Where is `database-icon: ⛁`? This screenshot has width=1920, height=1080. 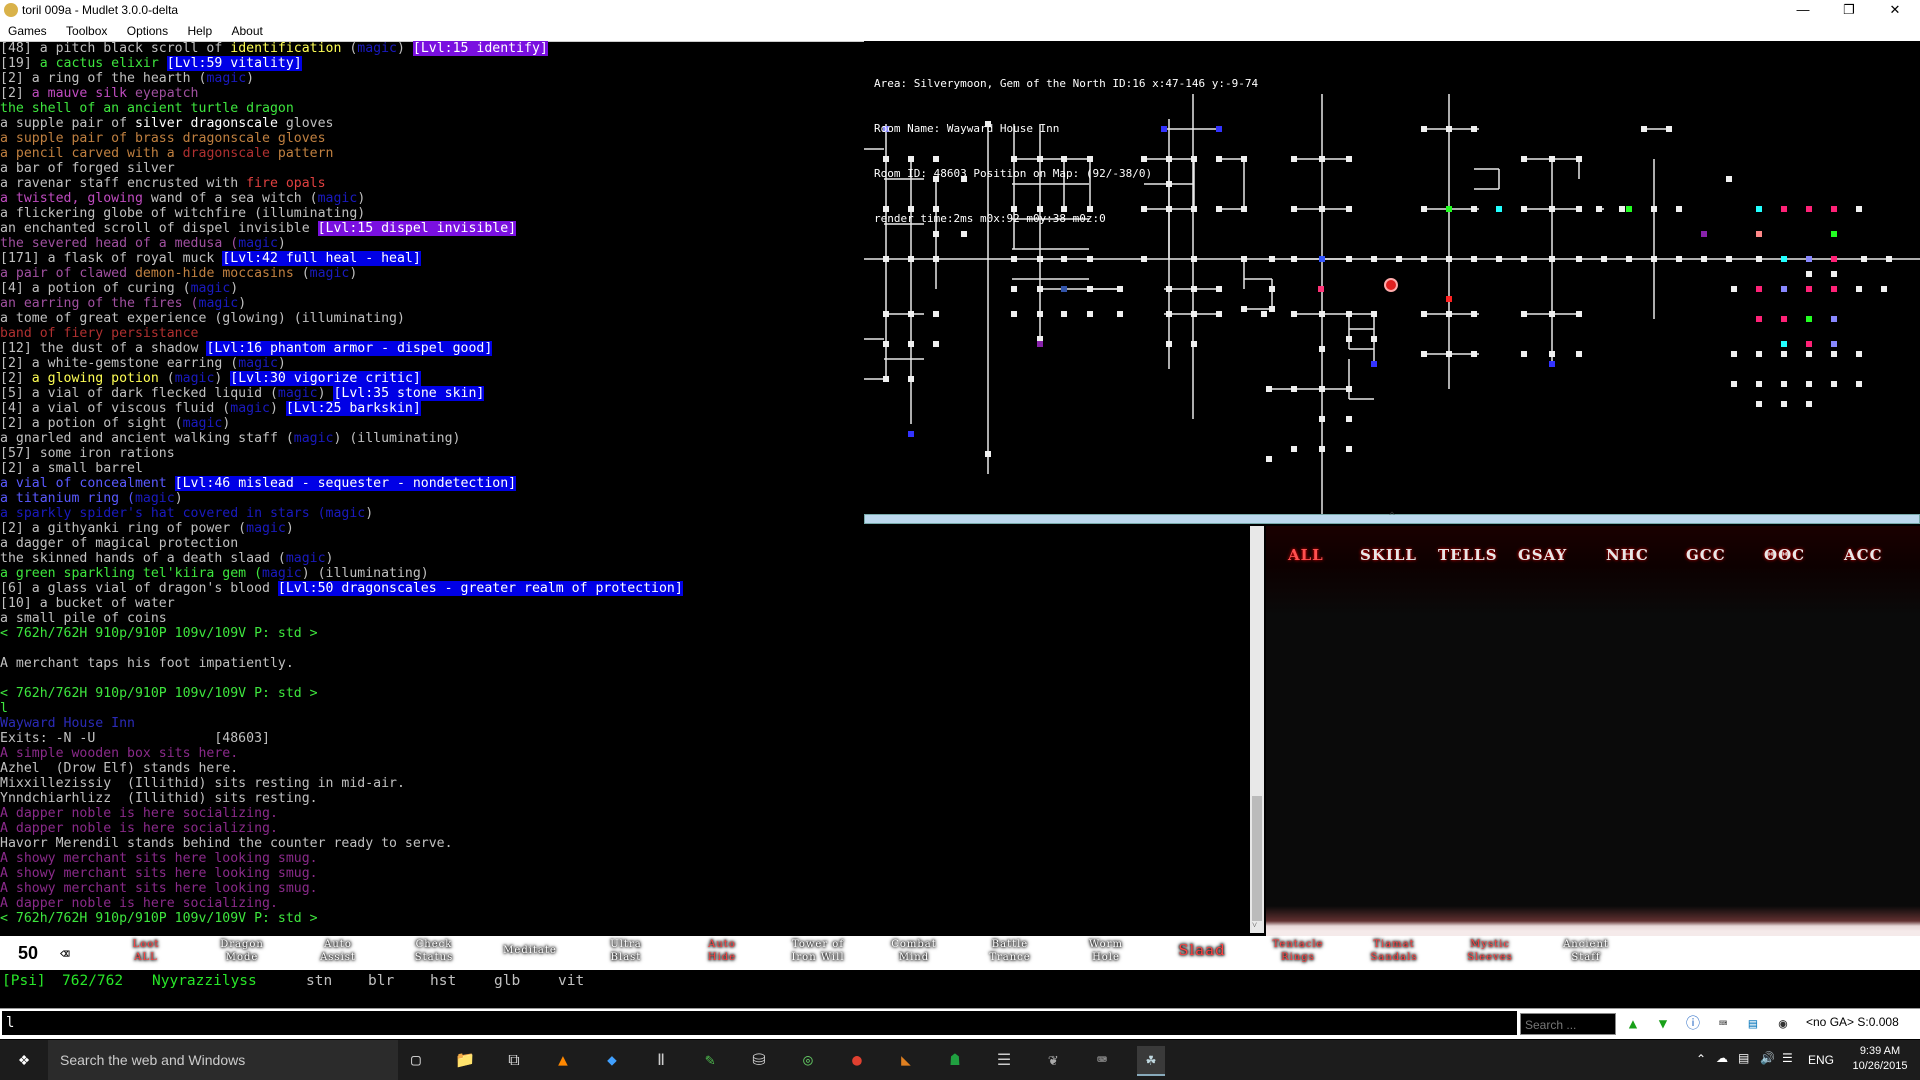
database-icon: ⛁ is located at coordinates (759, 1060).